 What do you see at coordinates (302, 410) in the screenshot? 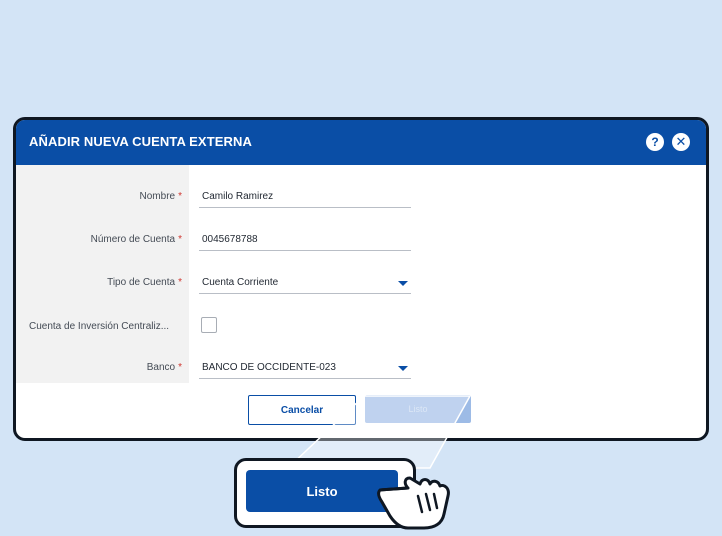
I see `cancel-button: Cancelar` at bounding box center [302, 410].